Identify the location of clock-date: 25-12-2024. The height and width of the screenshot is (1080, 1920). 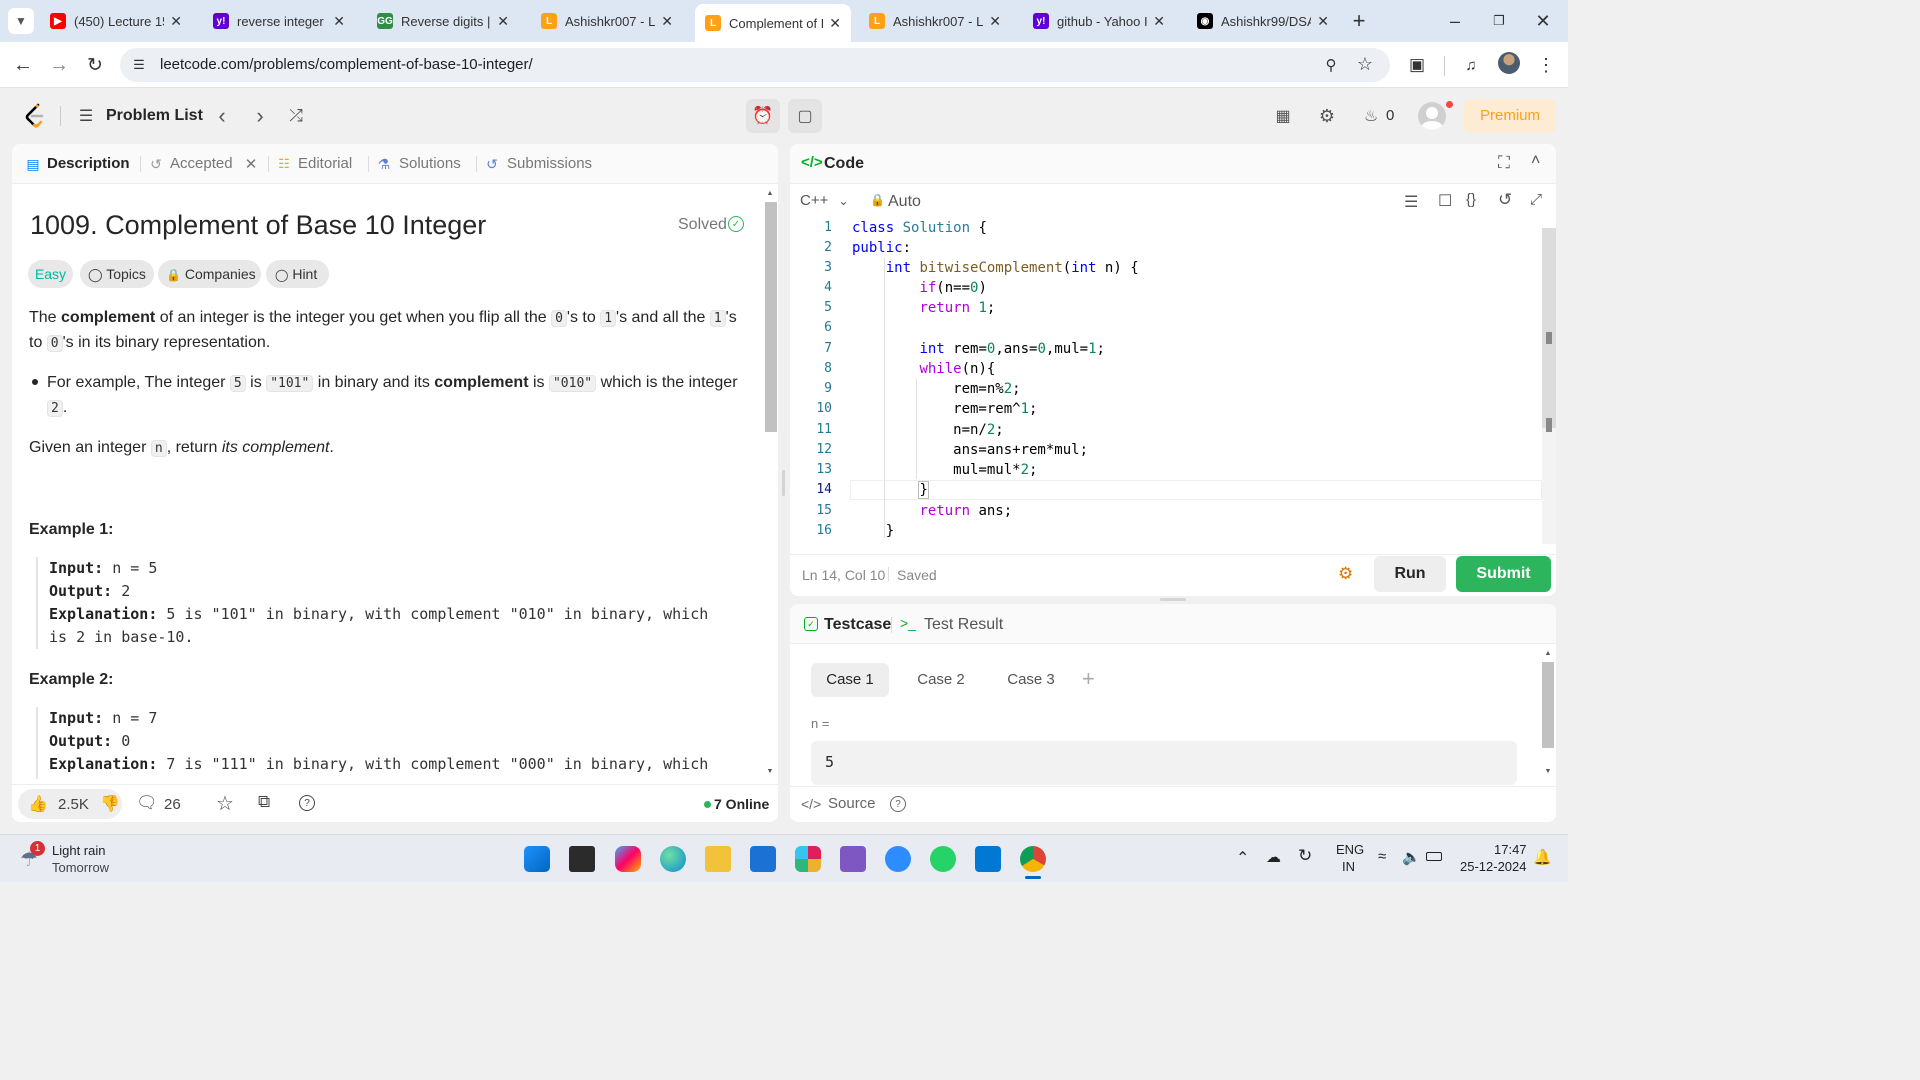
(1493, 866).